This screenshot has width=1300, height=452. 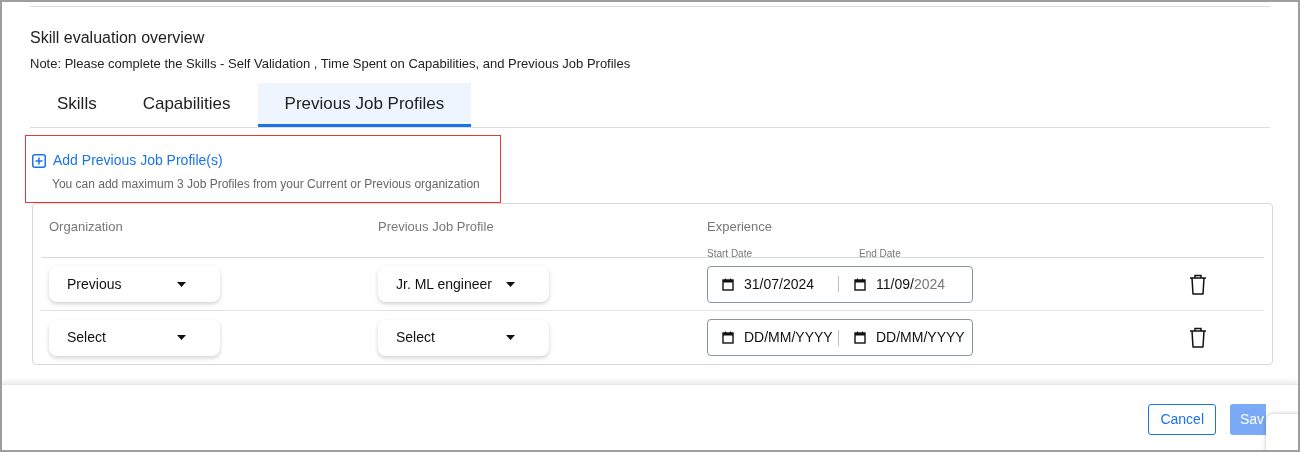 What do you see at coordinates (436, 227) in the screenshot?
I see `column-header: Previous Job Profile` at bounding box center [436, 227].